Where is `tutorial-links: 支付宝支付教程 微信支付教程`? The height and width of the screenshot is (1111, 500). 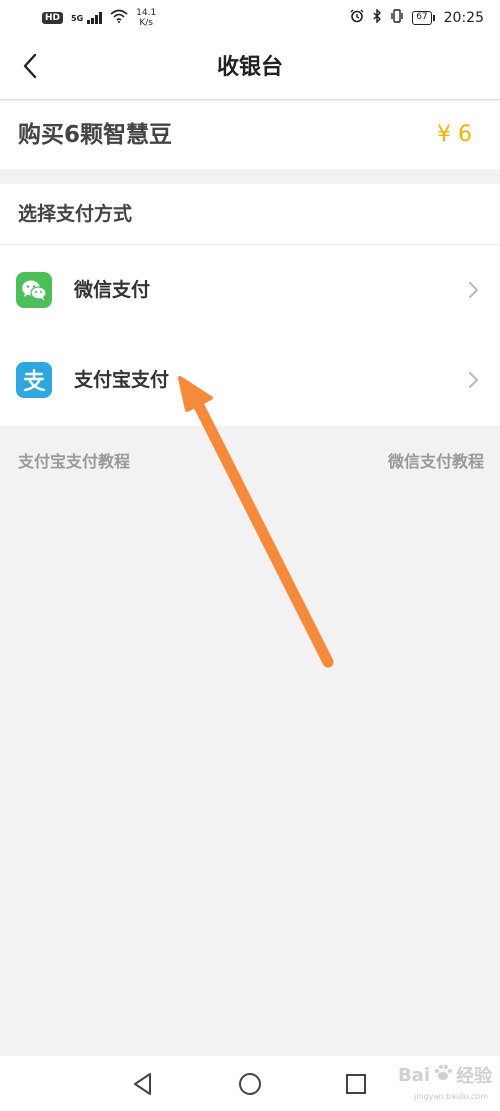 tutorial-links: 支付宝支付教程 微信支付教程 is located at coordinates (250, 461).